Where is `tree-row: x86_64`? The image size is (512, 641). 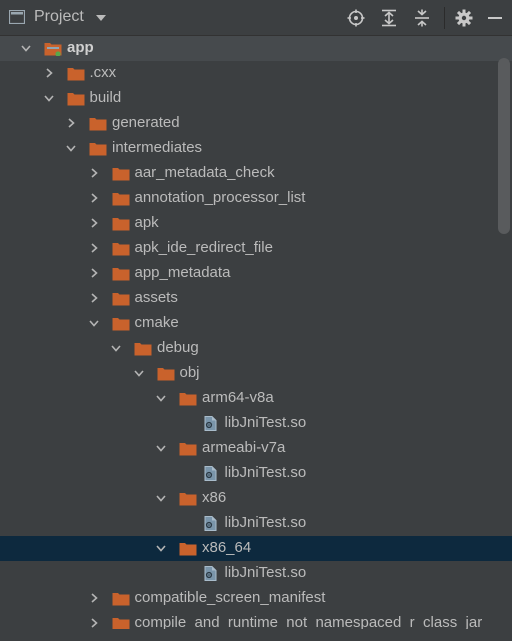 tree-row: x86_64 is located at coordinates (256, 548).